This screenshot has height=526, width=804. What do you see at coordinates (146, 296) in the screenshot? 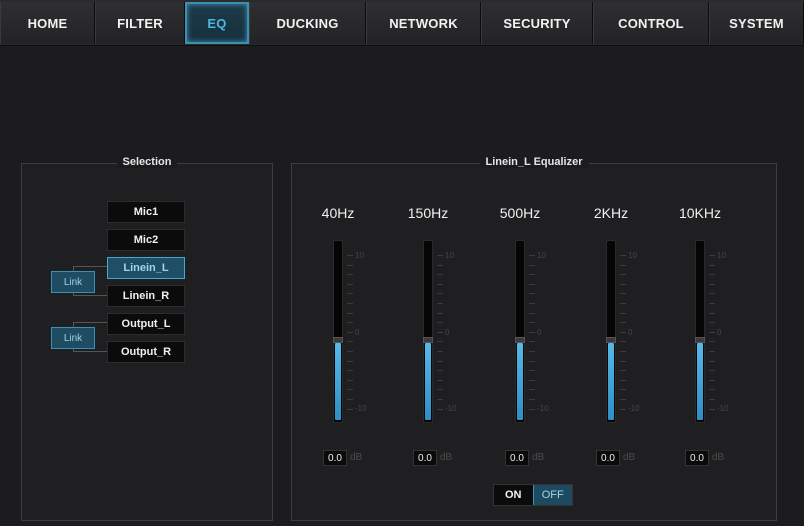
I see `selection-item-linein-r: Linein_R` at bounding box center [146, 296].